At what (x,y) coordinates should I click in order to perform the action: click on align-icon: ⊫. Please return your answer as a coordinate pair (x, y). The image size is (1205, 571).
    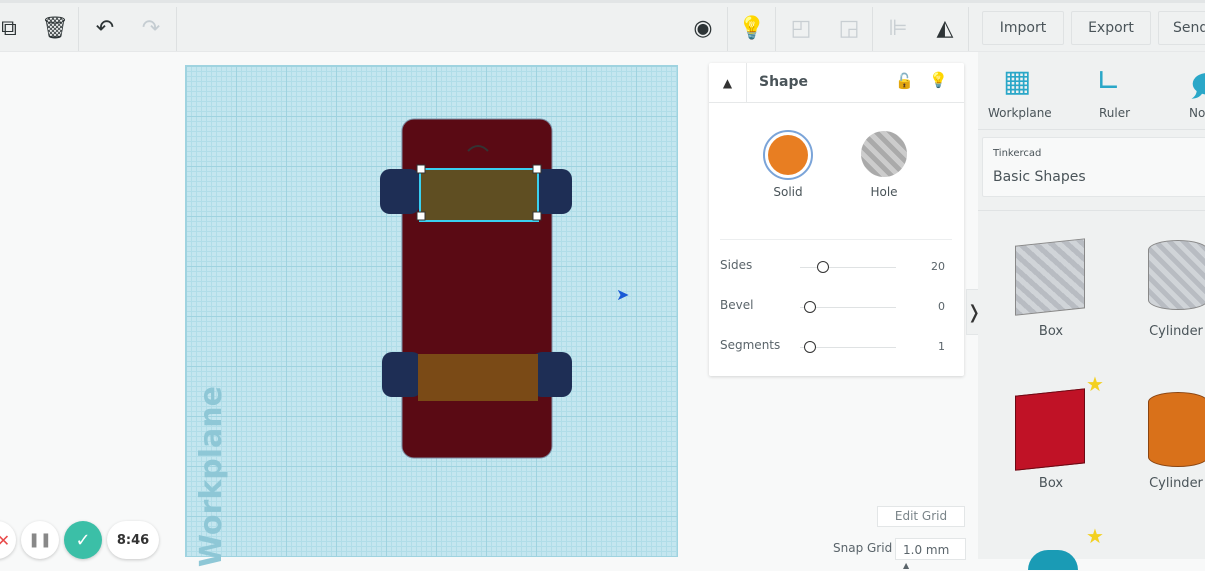
    Looking at the image, I should click on (898, 28).